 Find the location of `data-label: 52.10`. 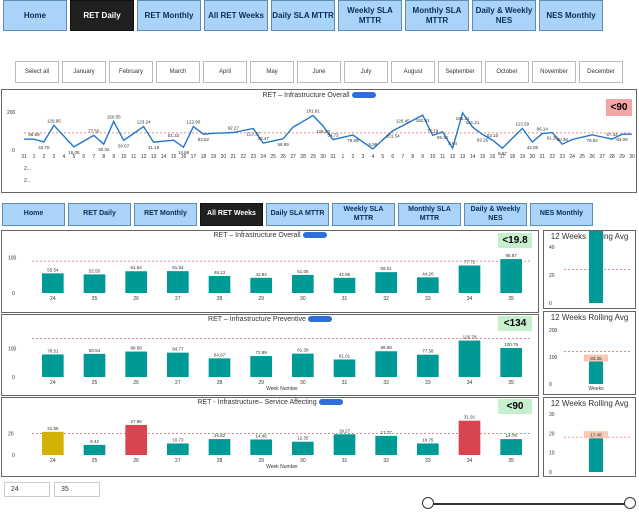

data-label: 52.10 is located at coordinates (493, 135).